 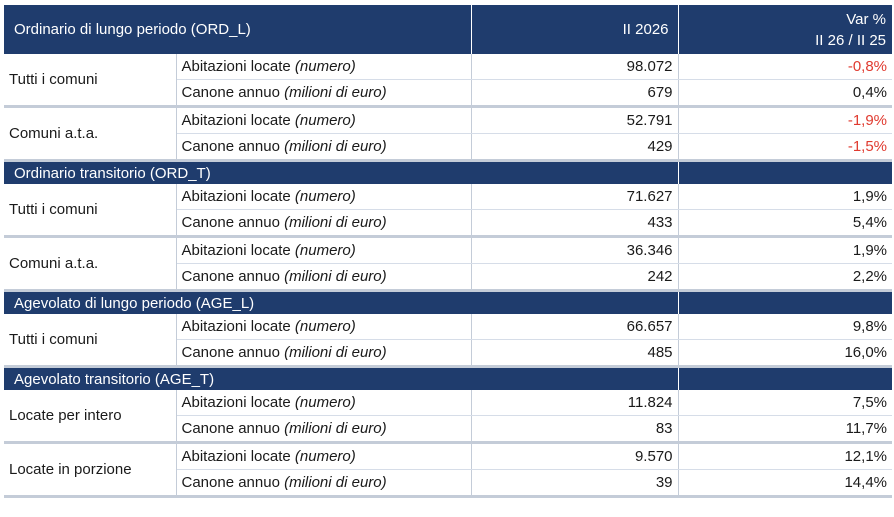 What do you see at coordinates (785, 120) in the screenshot?
I see `var-cell: -1,9%` at bounding box center [785, 120].